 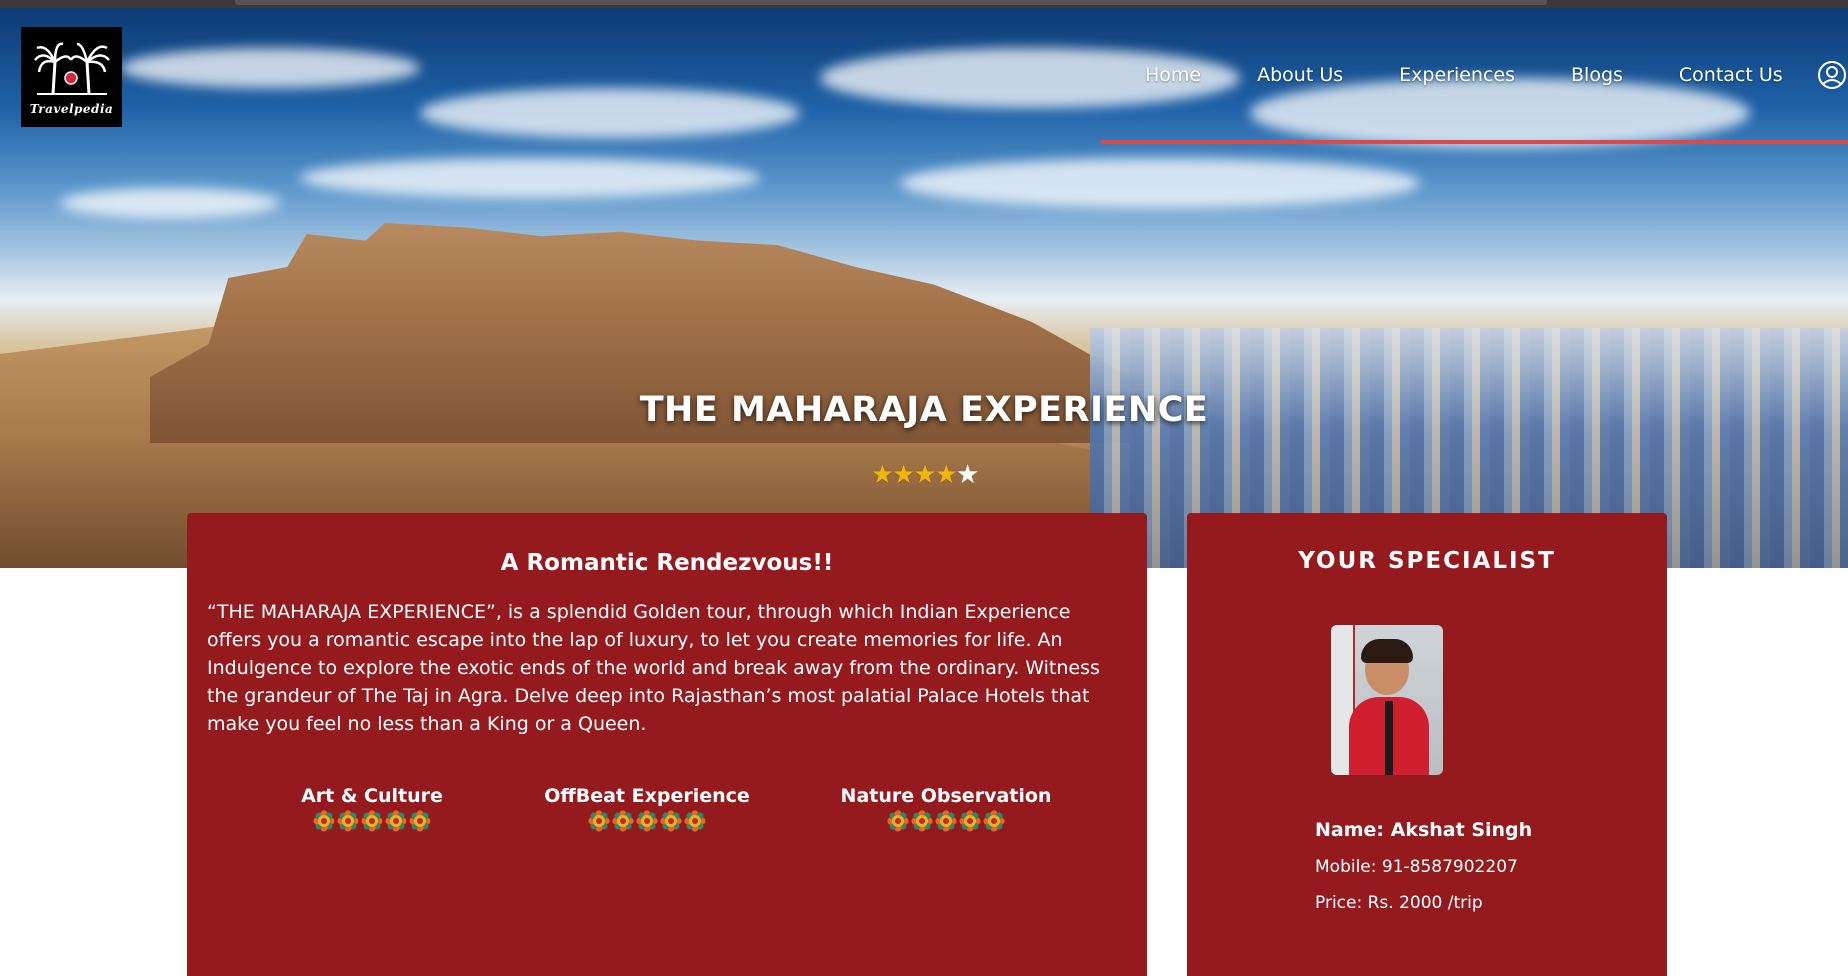 I want to click on nav-contact-us: Contact Us, so click(x=1731, y=75).